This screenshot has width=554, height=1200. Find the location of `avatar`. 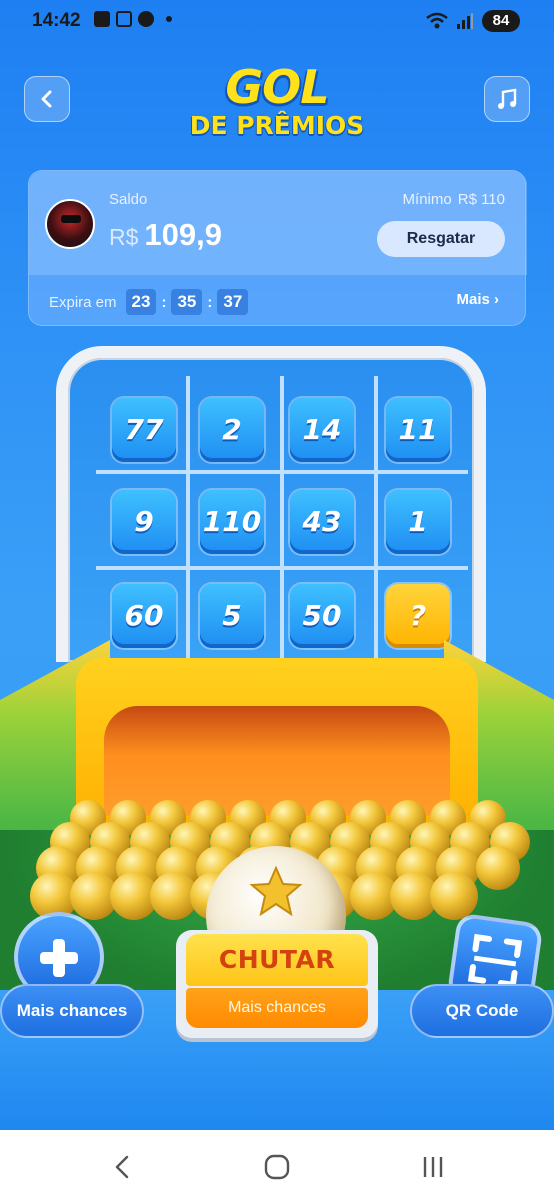

avatar is located at coordinates (70, 224).